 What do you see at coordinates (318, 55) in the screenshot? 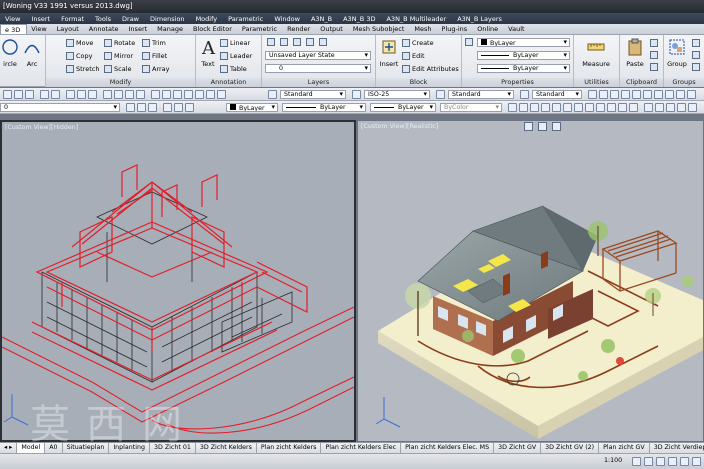
I see `layer-state-dropdown: Unsaved Layer State` at bounding box center [318, 55].